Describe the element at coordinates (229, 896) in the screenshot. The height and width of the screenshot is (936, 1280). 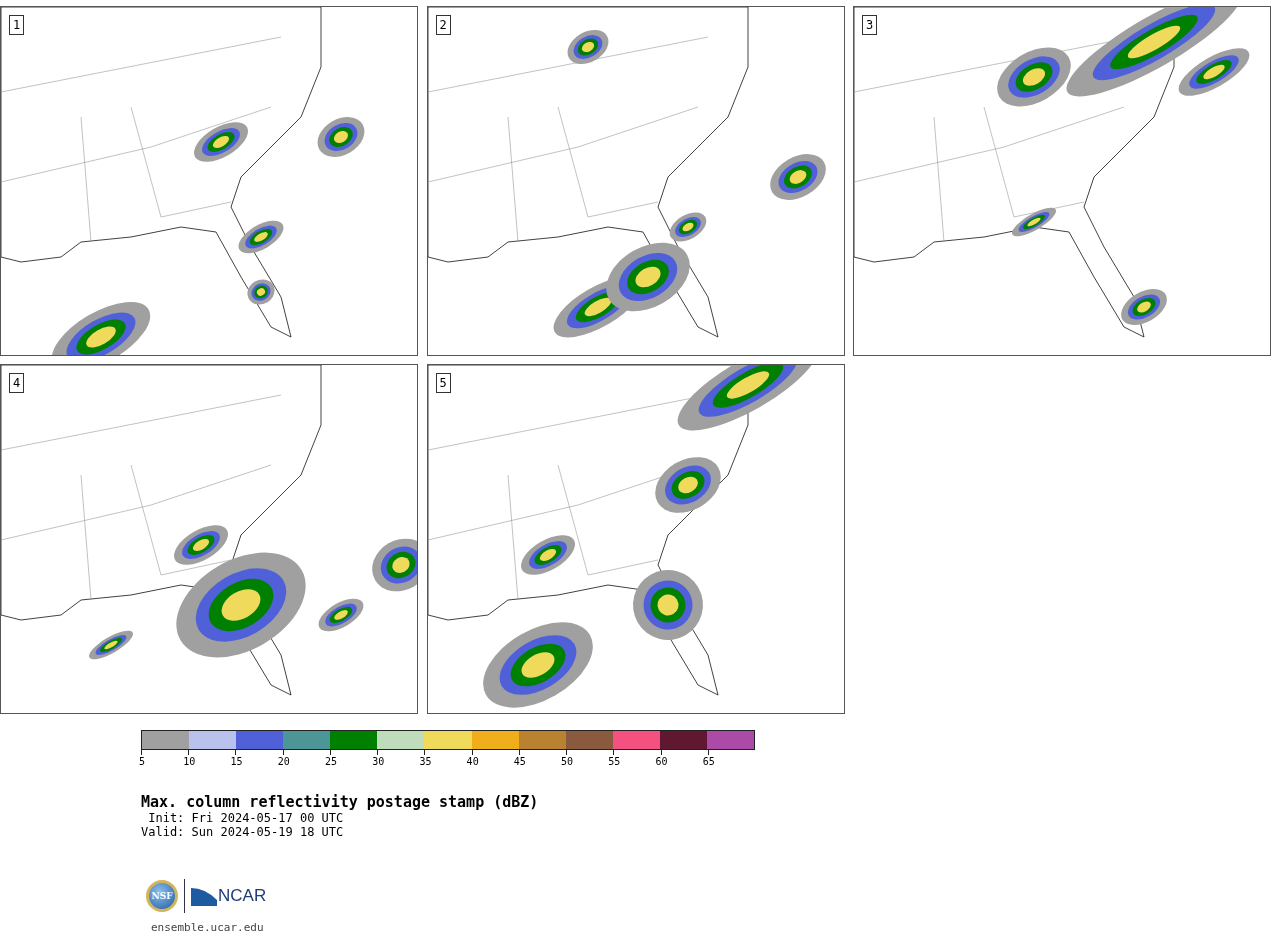
I see `wordmark-logo: NCAR` at that location.